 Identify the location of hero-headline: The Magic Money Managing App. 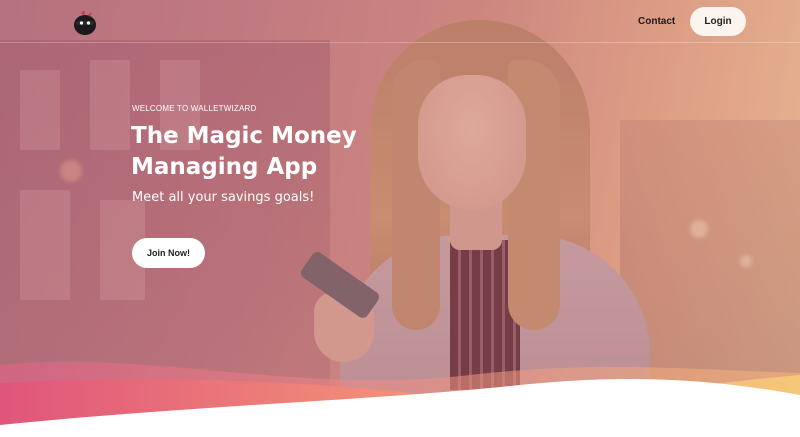
(261, 152).